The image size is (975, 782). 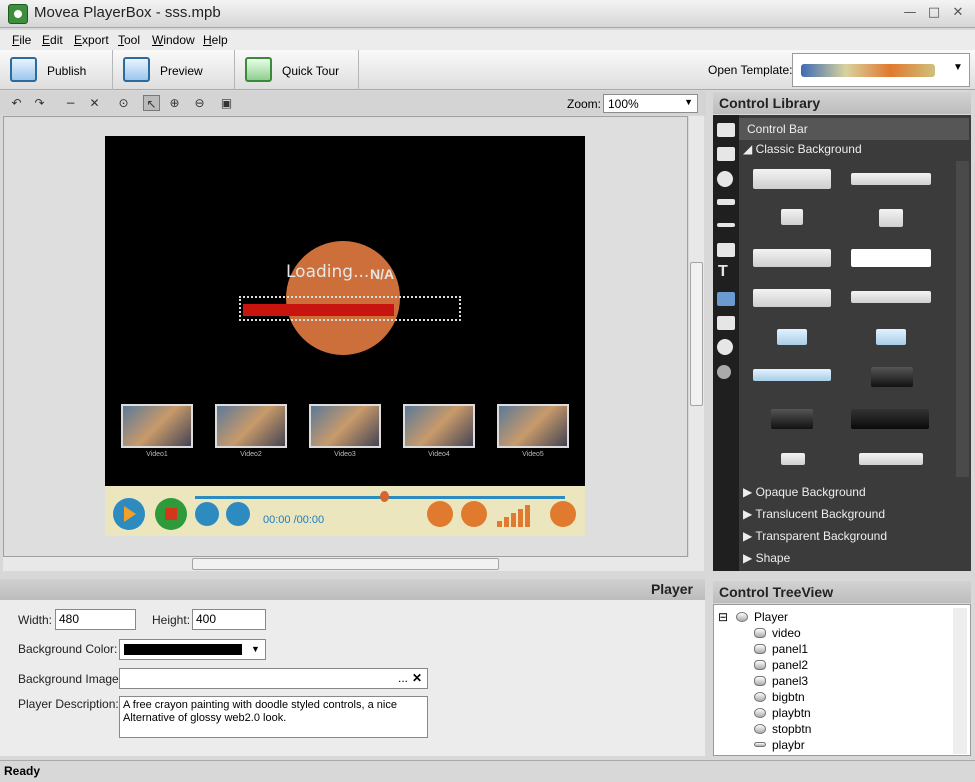 What do you see at coordinates (770, 103) in the screenshot?
I see `control-library-title: Control Library` at bounding box center [770, 103].